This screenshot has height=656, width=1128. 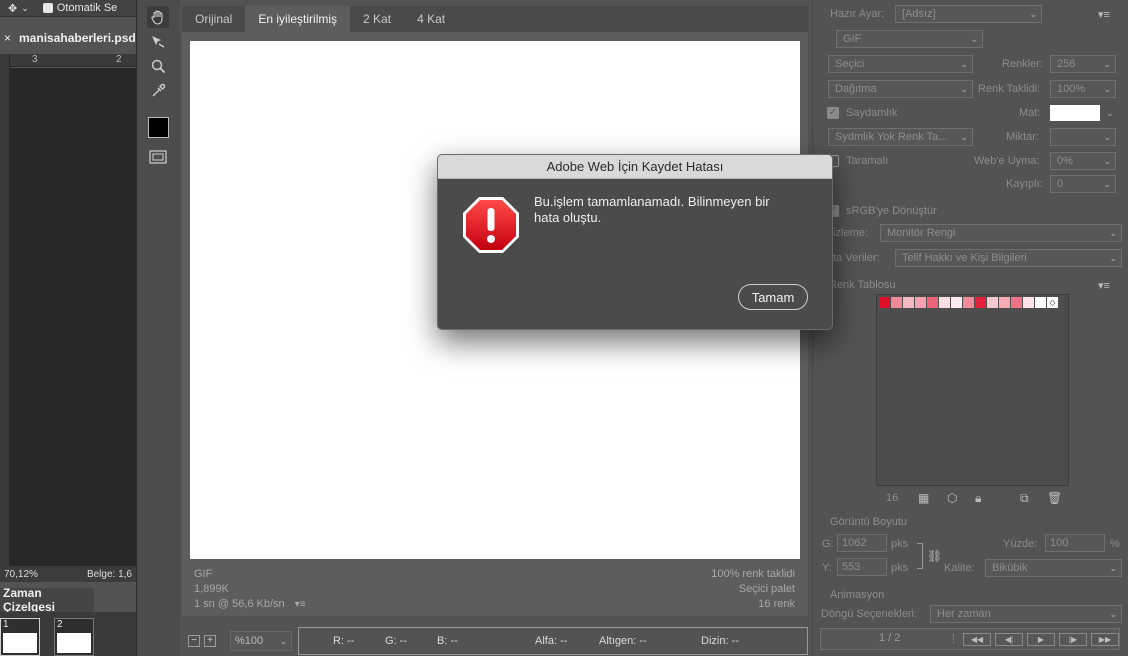 I want to click on timeline-frame: 1, so click(x=20, y=637).